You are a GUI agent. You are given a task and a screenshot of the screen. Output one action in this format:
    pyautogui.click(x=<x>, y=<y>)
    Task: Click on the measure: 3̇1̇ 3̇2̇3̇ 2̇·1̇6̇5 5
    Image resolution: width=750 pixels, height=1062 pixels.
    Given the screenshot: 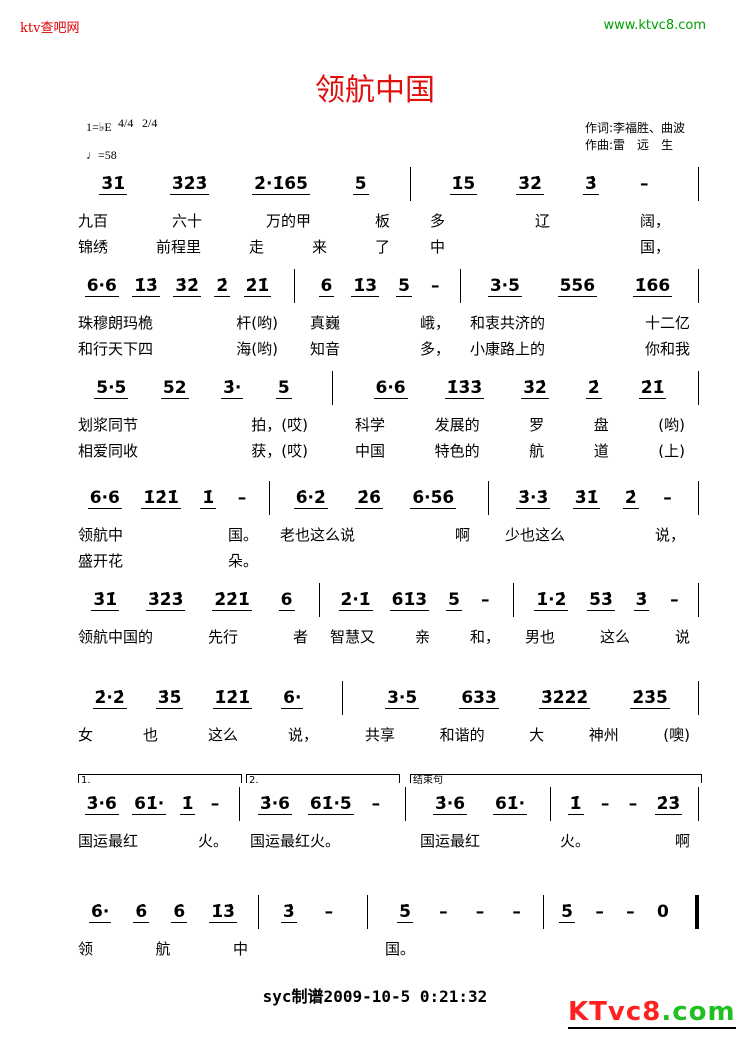 What is the action you would take?
    pyautogui.click(x=234, y=184)
    